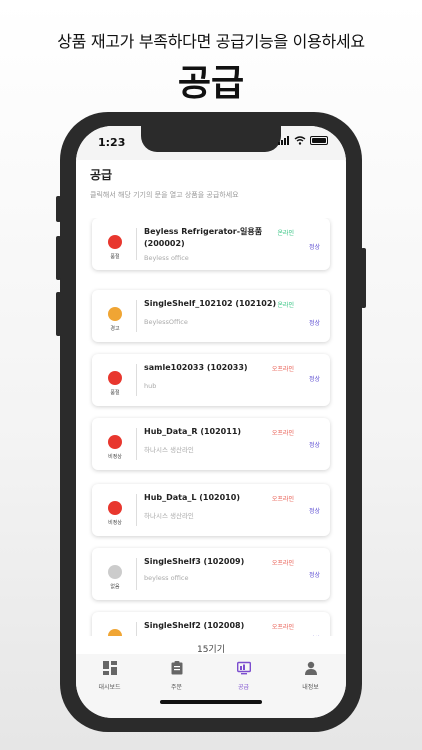 This screenshot has height=750, width=422. I want to click on device-card: 품절 samle102033 (102033) hub 오프라인 정상, so click(211, 380).